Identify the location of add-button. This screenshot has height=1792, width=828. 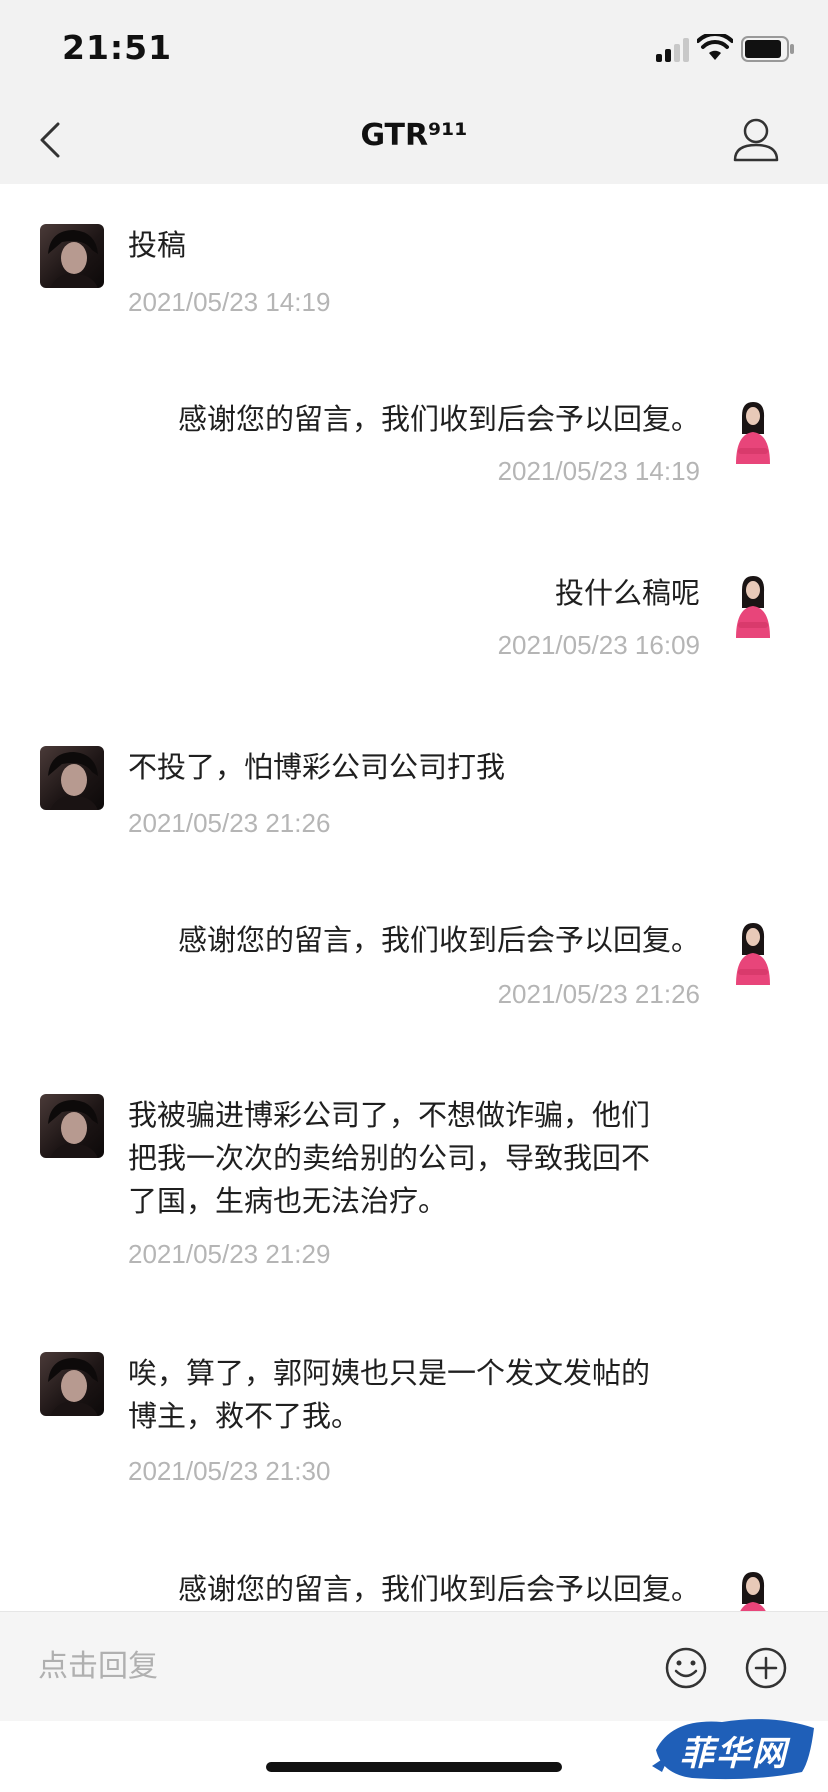
(766, 1668).